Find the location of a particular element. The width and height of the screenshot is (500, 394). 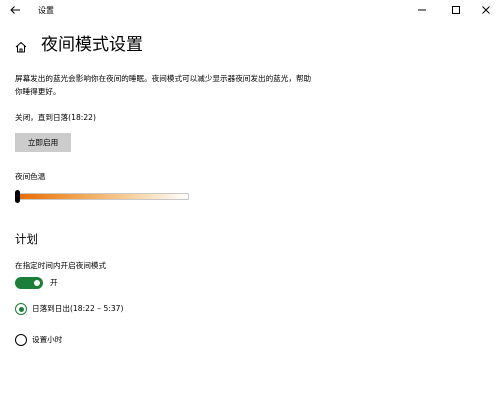

enable-now-button: 立即启用 is located at coordinates (43, 142).